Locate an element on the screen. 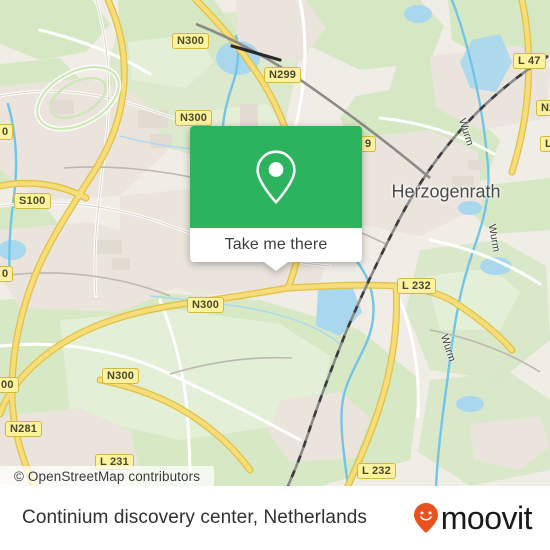 This screenshot has height=550, width=550. road-shield: S100 is located at coordinates (32, 201).